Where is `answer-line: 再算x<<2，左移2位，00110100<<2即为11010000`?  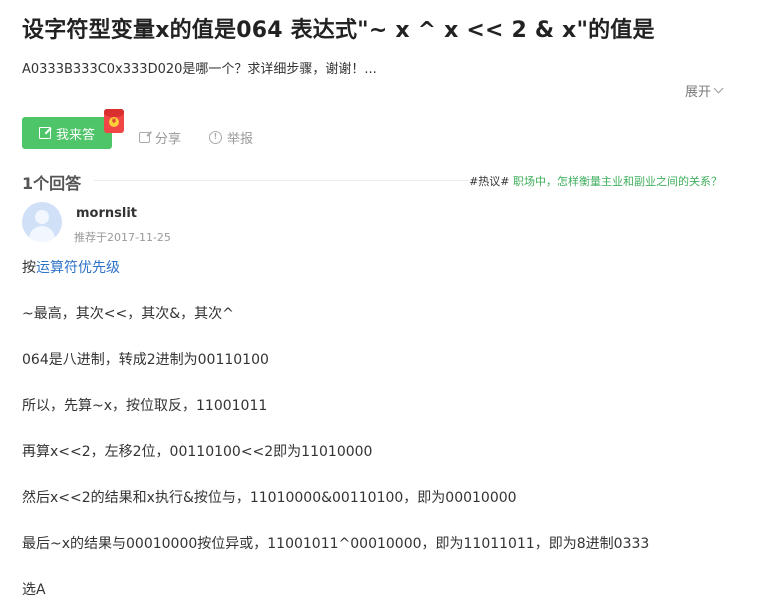
answer-line: 再算x<<2，左移2位，00110100<<2即为11010000 is located at coordinates (197, 452).